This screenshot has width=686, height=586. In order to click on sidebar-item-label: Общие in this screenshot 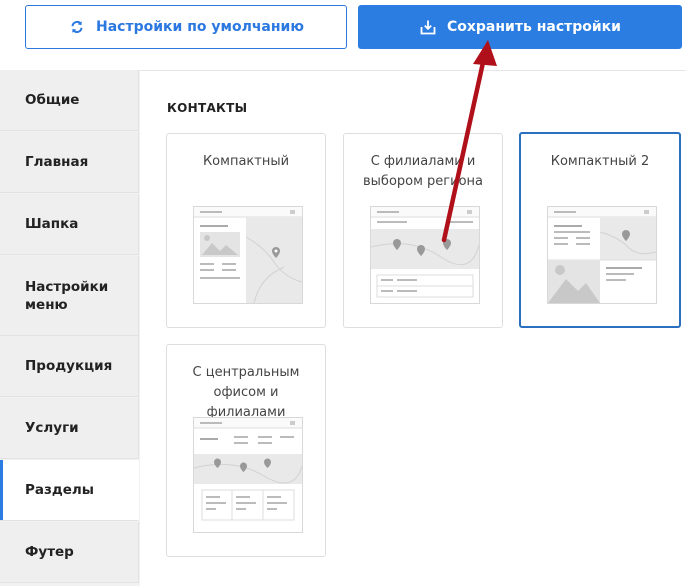, I will do `click(52, 100)`.